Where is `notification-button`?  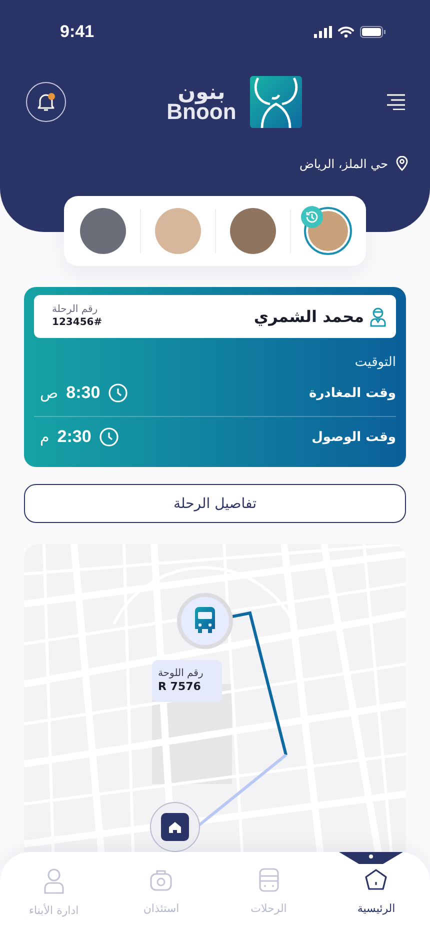
notification-button is located at coordinates (46, 102).